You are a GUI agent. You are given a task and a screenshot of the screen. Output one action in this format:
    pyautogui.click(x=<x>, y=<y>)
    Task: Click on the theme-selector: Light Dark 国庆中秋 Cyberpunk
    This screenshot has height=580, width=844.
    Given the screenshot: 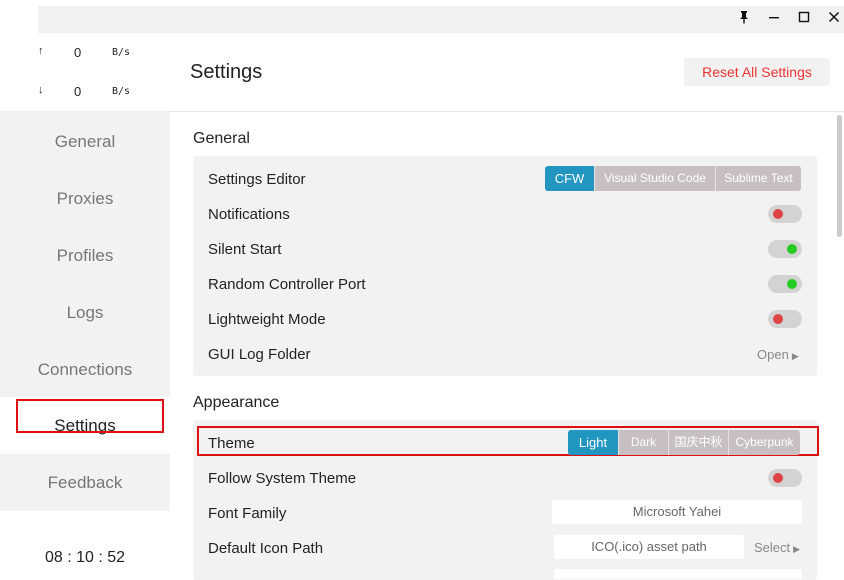 What is the action you would take?
    pyautogui.click(x=684, y=442)
    